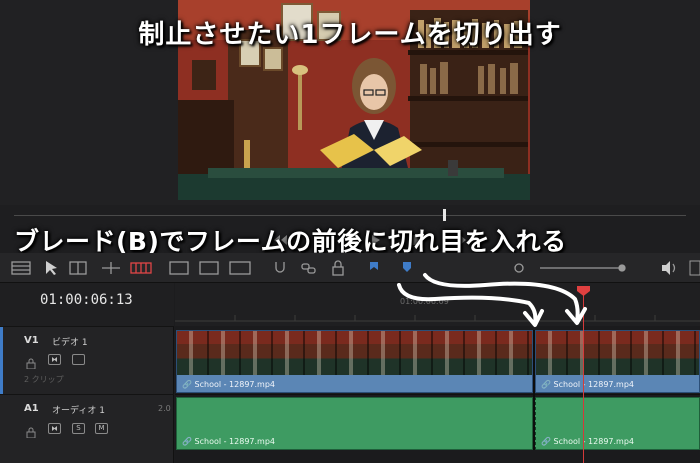  What do you see at coordinates (179, 268) in the screenshot?
I see `insert-clip-icon` at bounding box center [179, 268].